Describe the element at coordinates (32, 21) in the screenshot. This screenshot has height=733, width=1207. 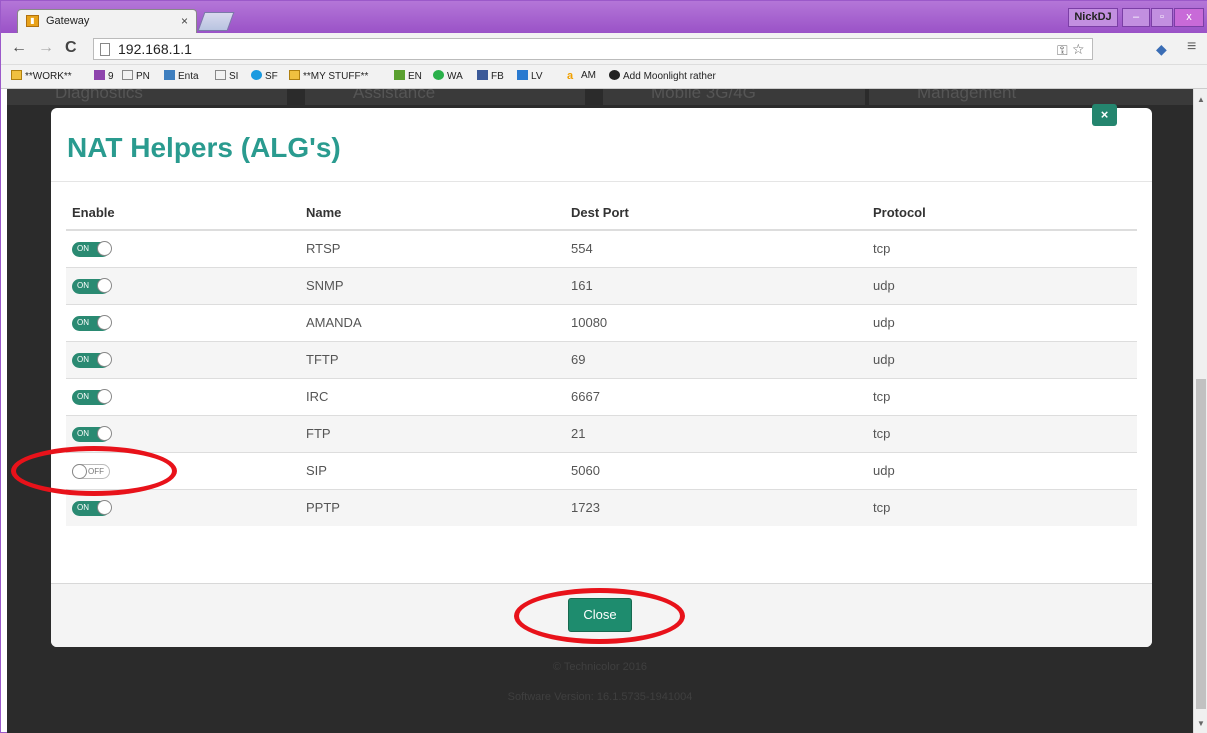
I see `gateway-favicon-icon: ▮` at that location.